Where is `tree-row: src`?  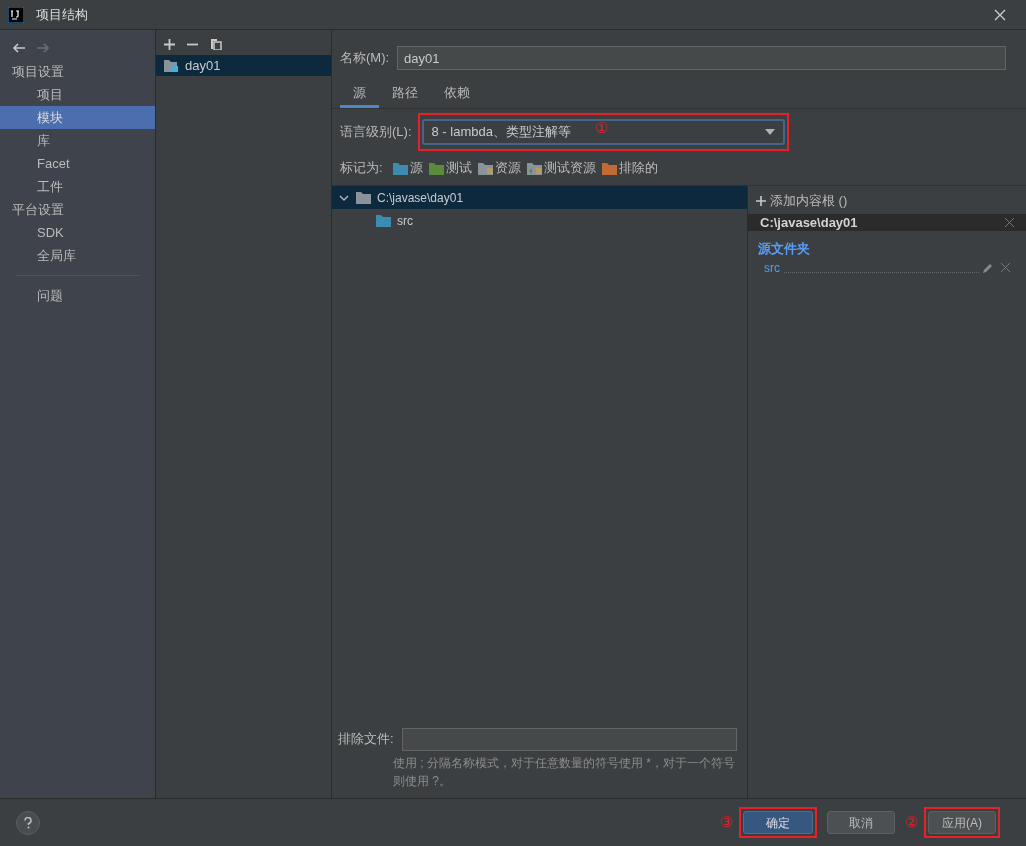 tree-row: src is located at coordinates (539, 220).